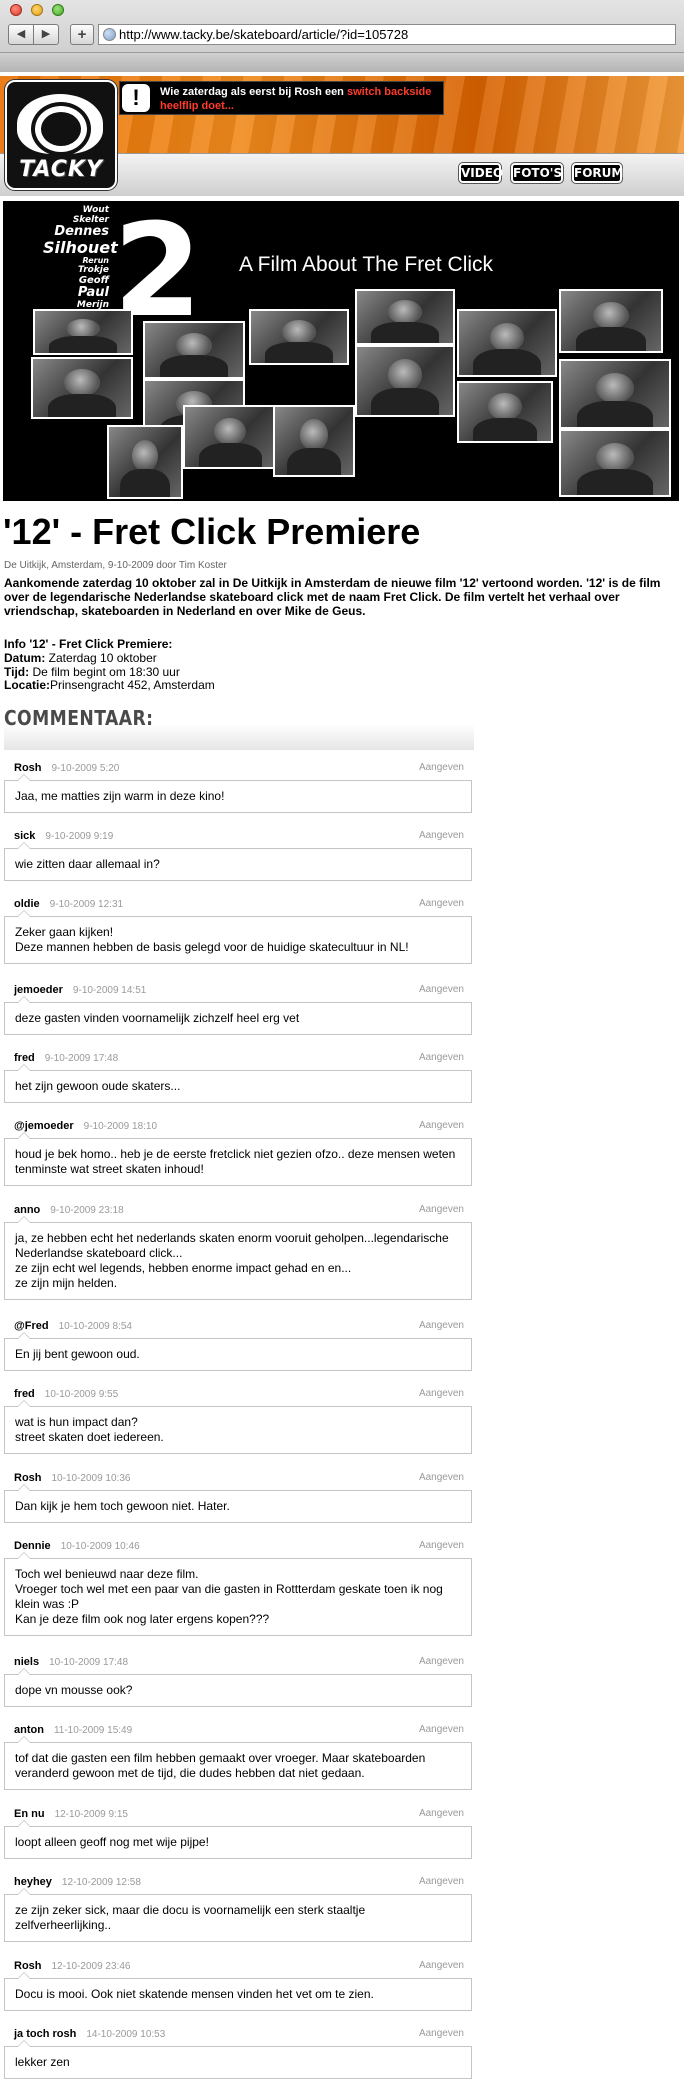 The height and width of the screenshot is (2096, 684). What do you see at coordinates (24, 1394) in the screenshot?
I see `comment-author: fred` at bounding box center [24, 1394].